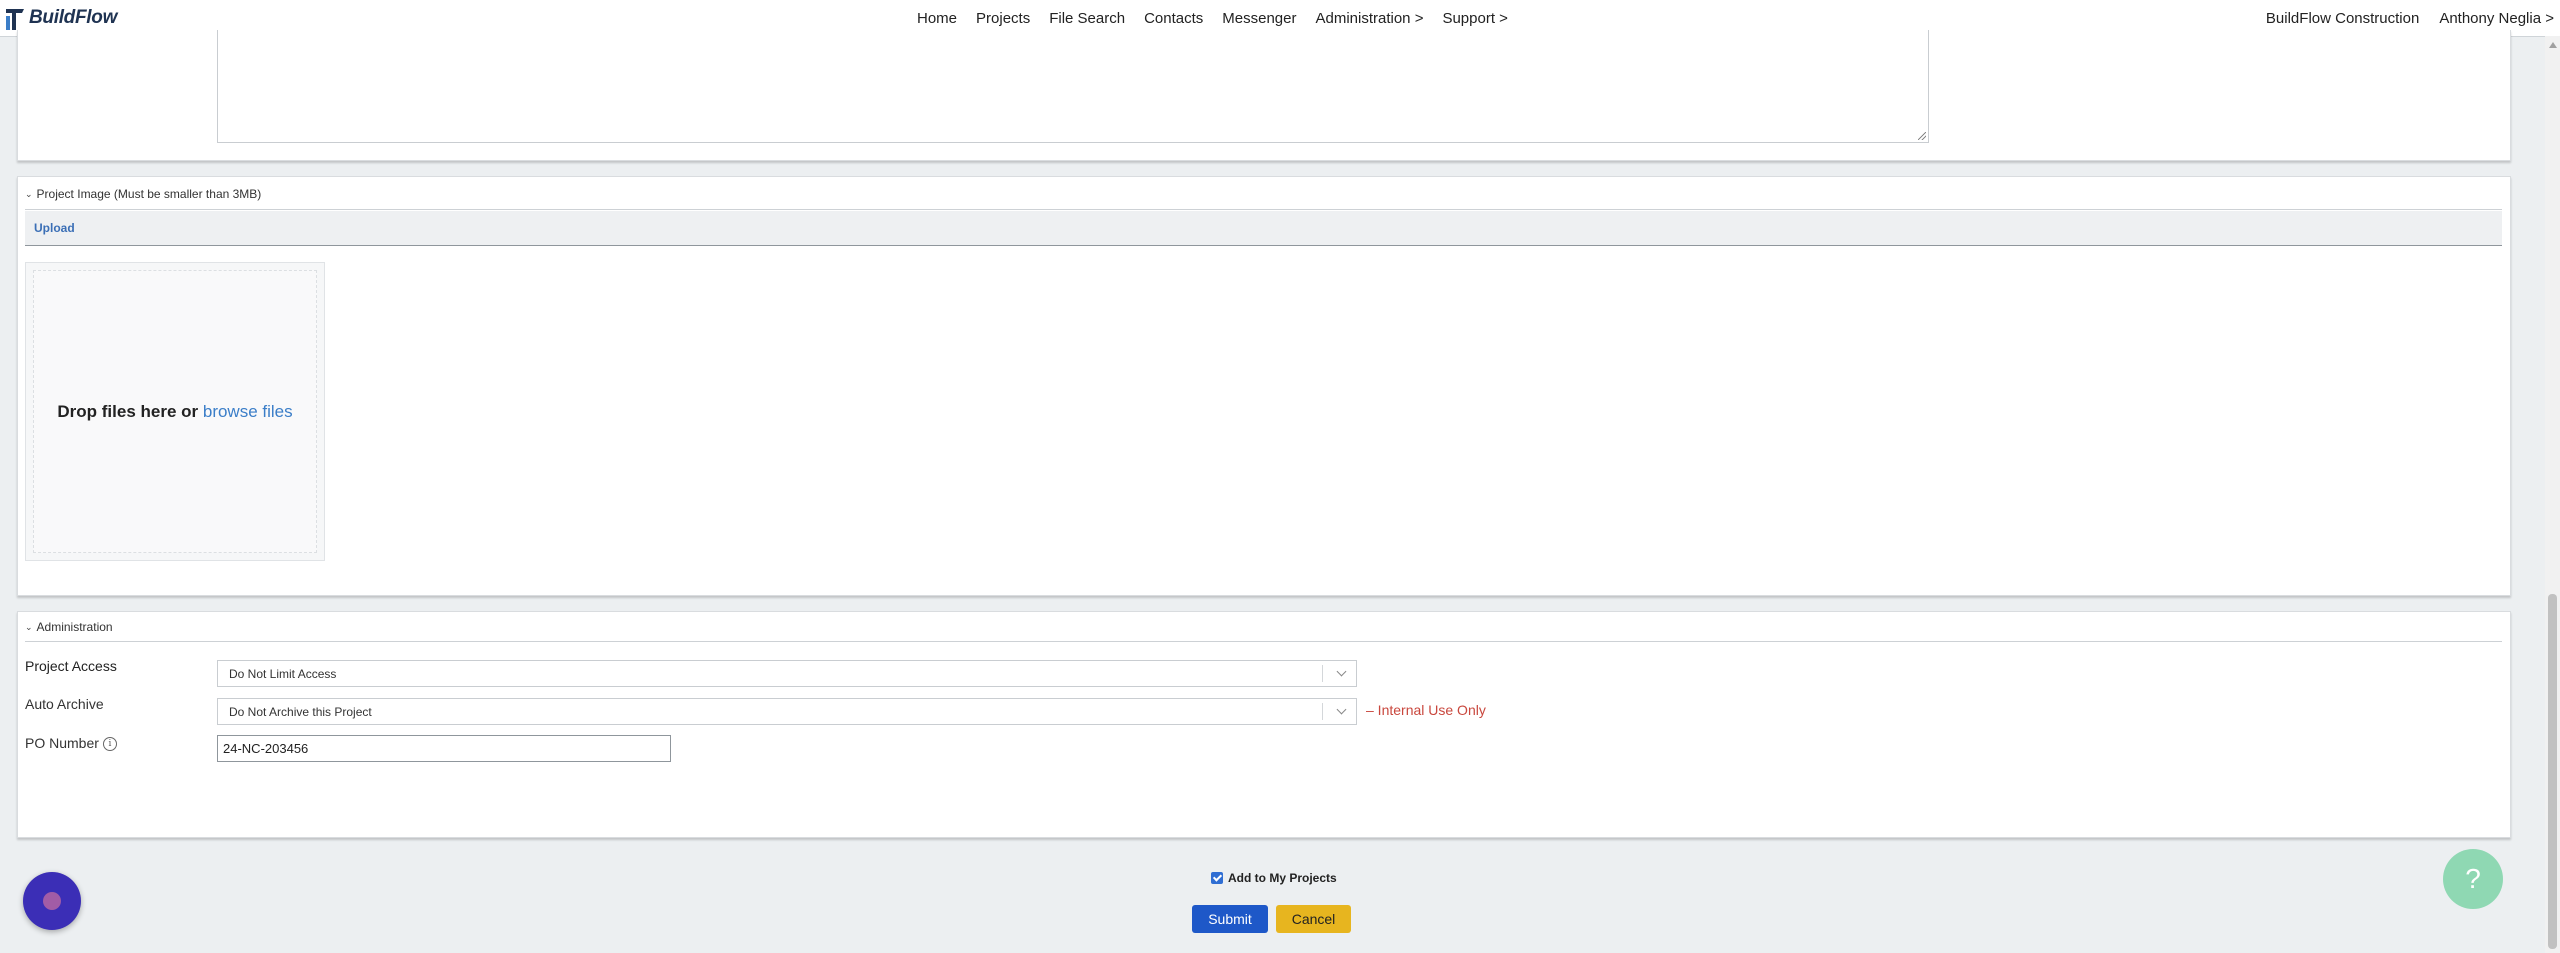 The height and width of the screenshot is (953, 2560). I want to click on upload-tab: Upload, so click(54, 228).